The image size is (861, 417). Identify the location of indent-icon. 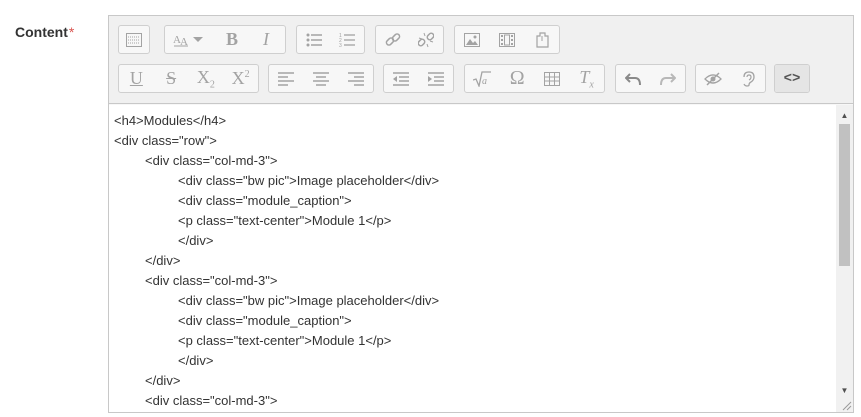
(435, 78).